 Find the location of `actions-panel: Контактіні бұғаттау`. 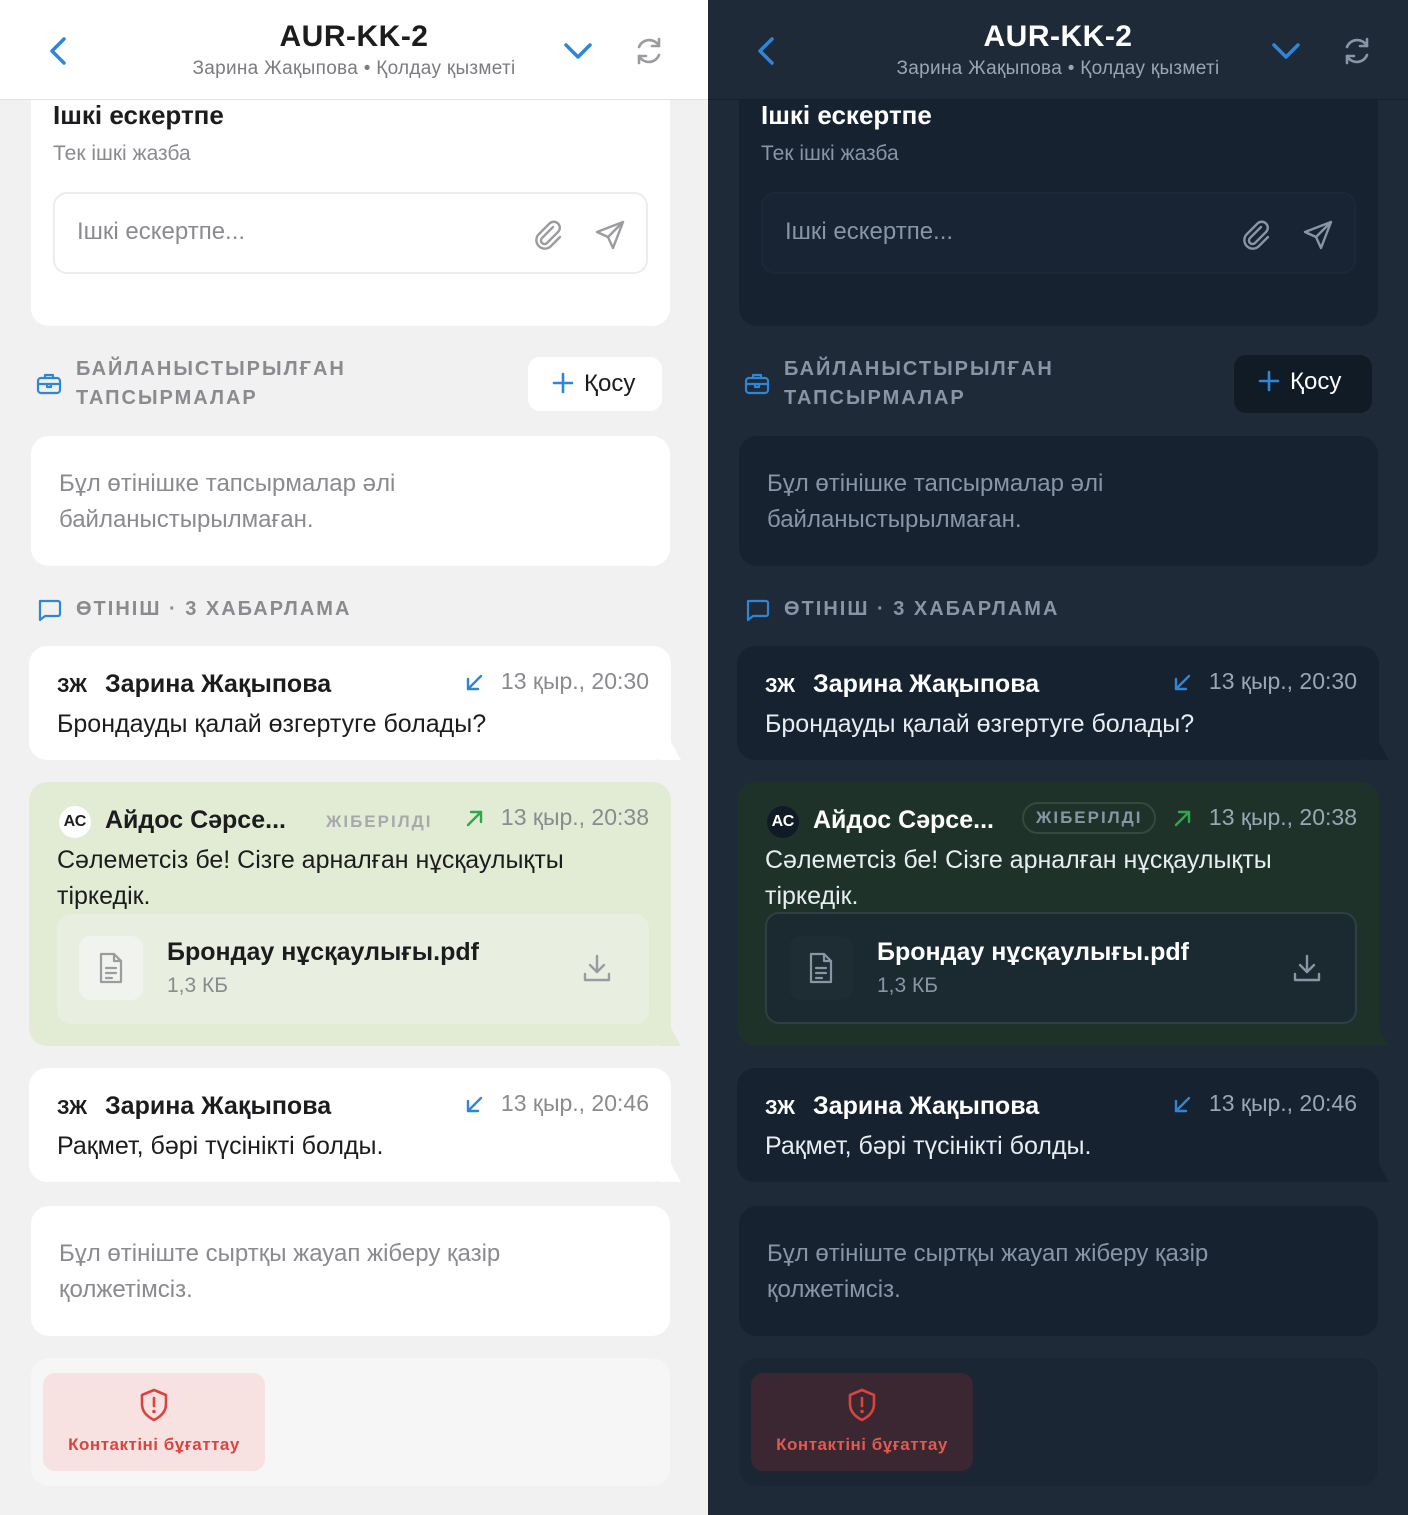

actions-panel: Контактіні бұғаттау is located at coordinates (350, 1422).